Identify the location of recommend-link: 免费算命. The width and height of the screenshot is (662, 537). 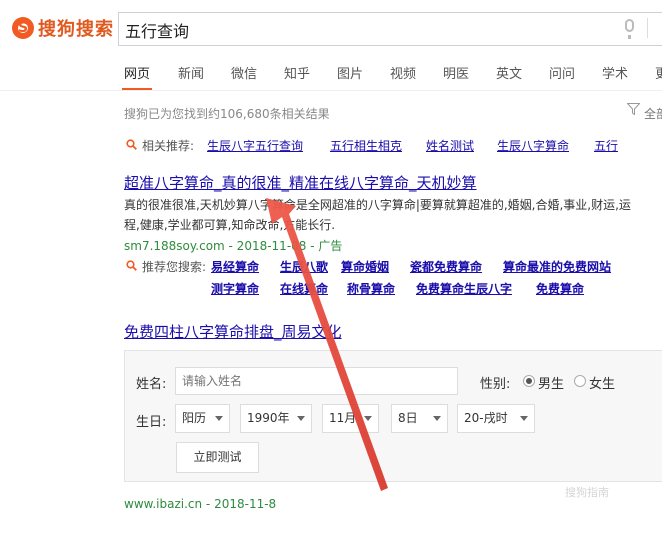
(560, 288).